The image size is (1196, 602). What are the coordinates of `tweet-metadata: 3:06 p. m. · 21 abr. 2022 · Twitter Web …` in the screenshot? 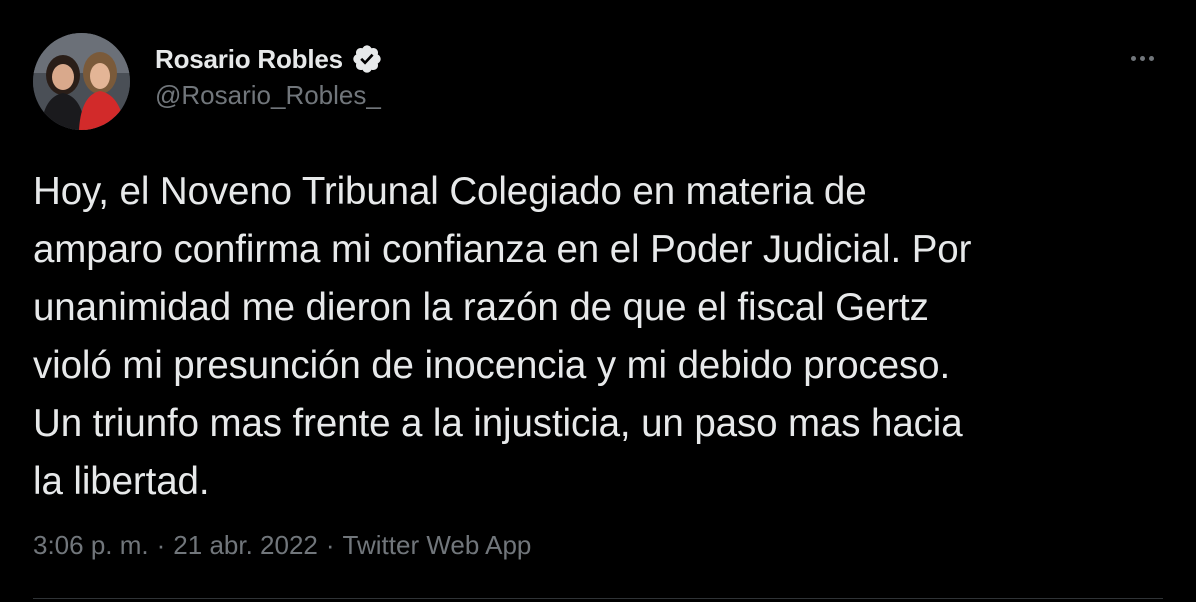 It's located at (282, 545).